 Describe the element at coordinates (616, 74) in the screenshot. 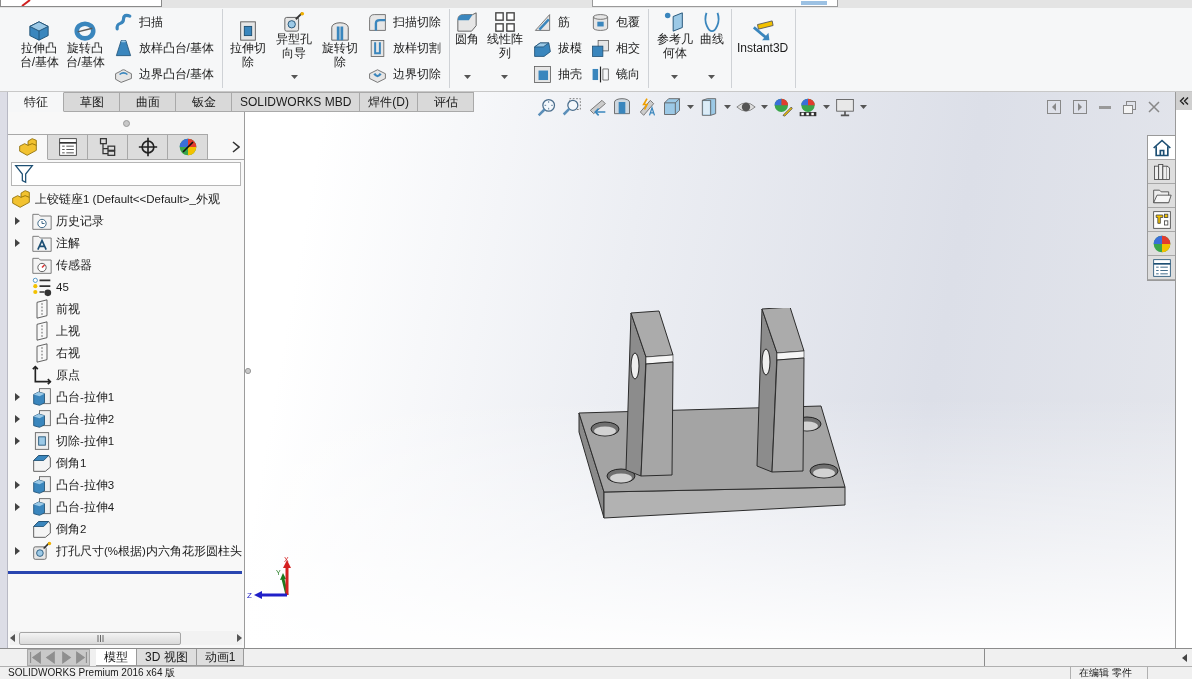

I see `ribbon-button: 镜向` at that location.